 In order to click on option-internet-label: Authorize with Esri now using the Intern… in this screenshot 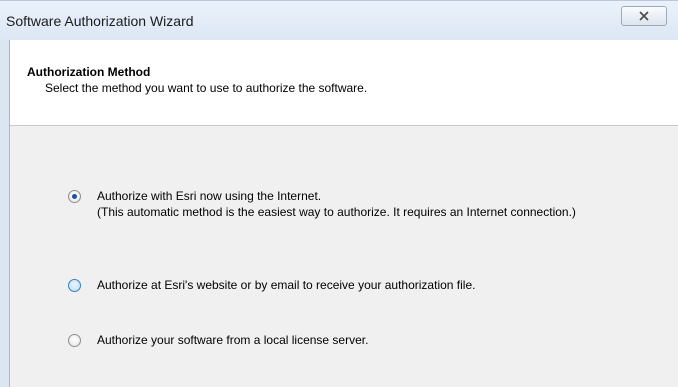, I will do `click(209, 196)`.